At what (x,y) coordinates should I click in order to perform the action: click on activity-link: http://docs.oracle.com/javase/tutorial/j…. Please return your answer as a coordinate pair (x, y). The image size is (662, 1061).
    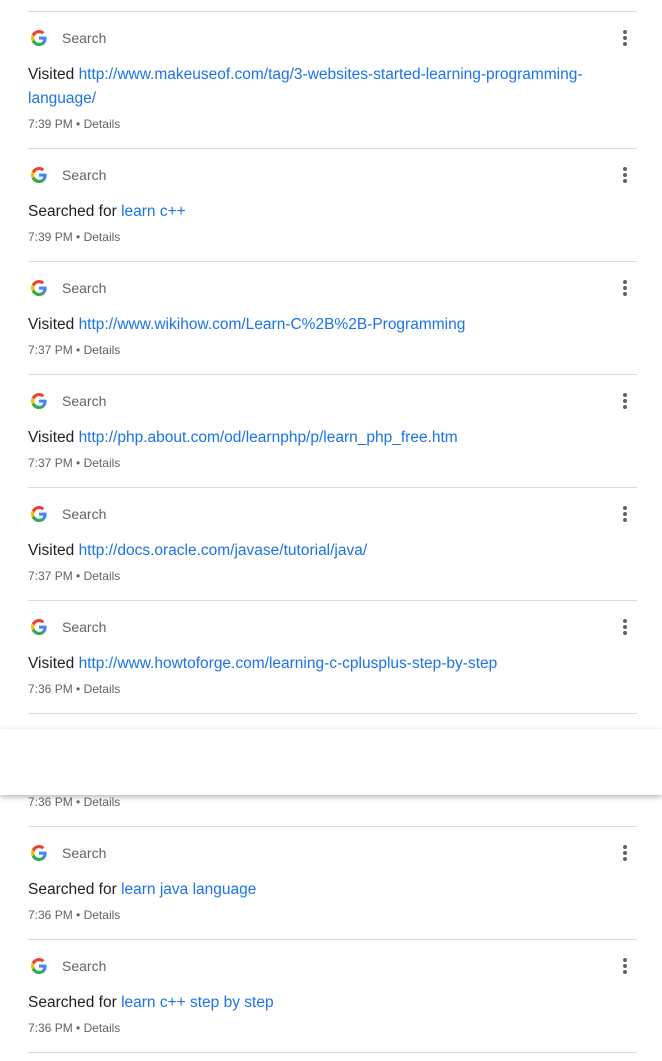
    Looking at the image, I should click on (223, 550).